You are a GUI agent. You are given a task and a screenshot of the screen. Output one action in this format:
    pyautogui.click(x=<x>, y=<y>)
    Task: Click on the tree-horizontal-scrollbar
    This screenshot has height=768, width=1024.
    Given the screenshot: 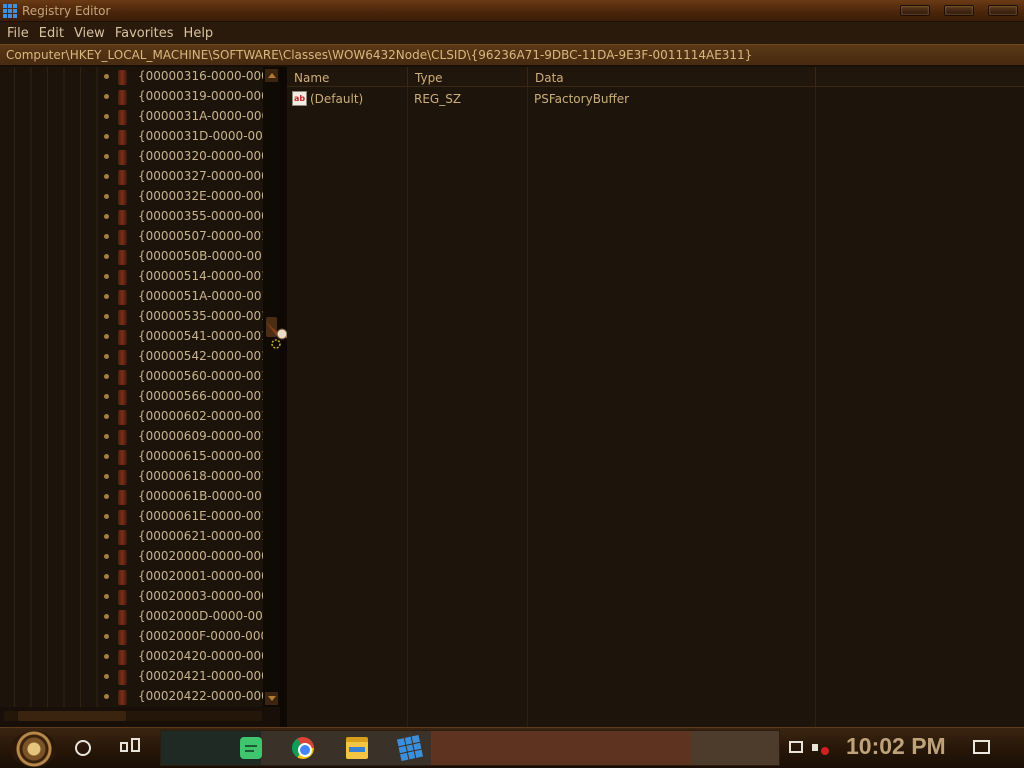 What is the action you would take?
    pyautogui.click(x=140, y=717)
    